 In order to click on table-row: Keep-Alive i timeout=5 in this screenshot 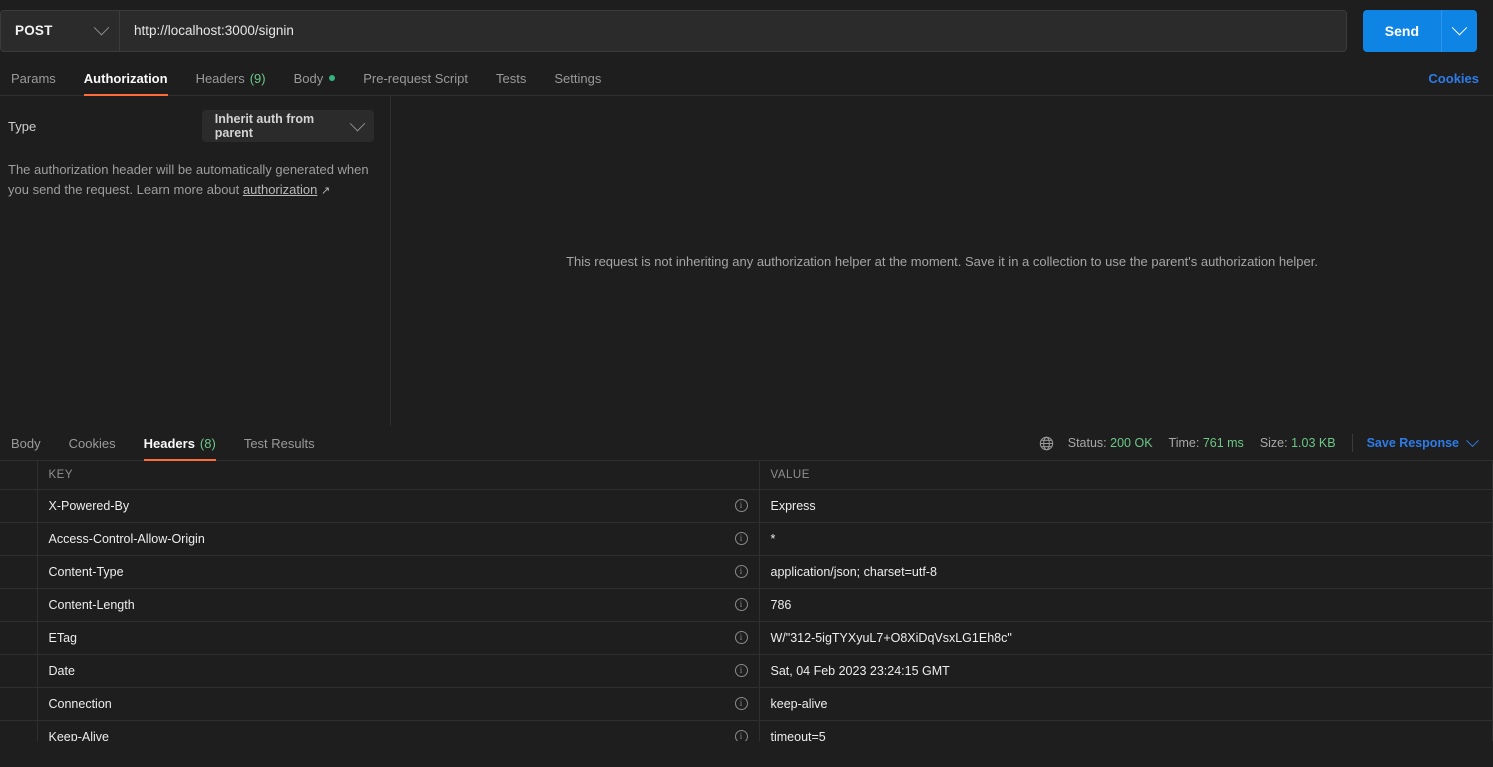, I will do `click(746, 730)`.